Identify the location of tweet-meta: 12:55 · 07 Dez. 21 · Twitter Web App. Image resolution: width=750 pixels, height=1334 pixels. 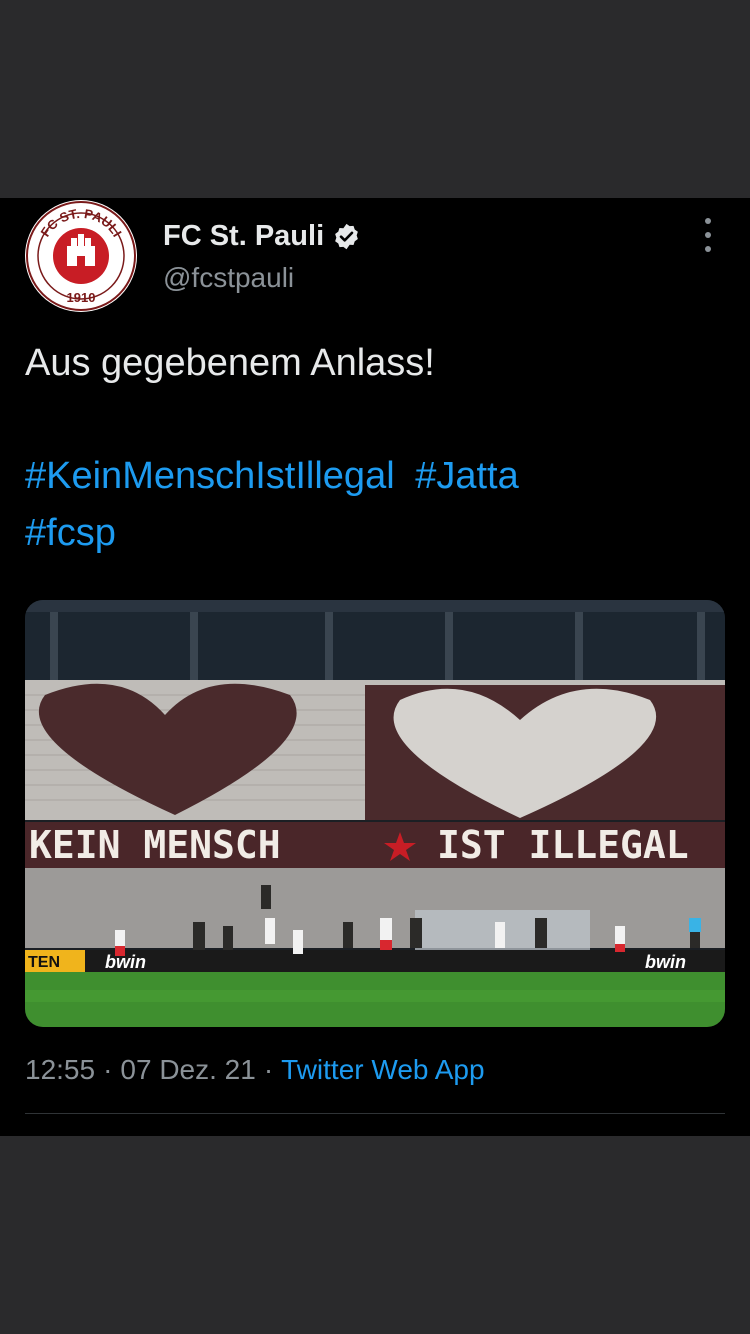
(255, 1070).